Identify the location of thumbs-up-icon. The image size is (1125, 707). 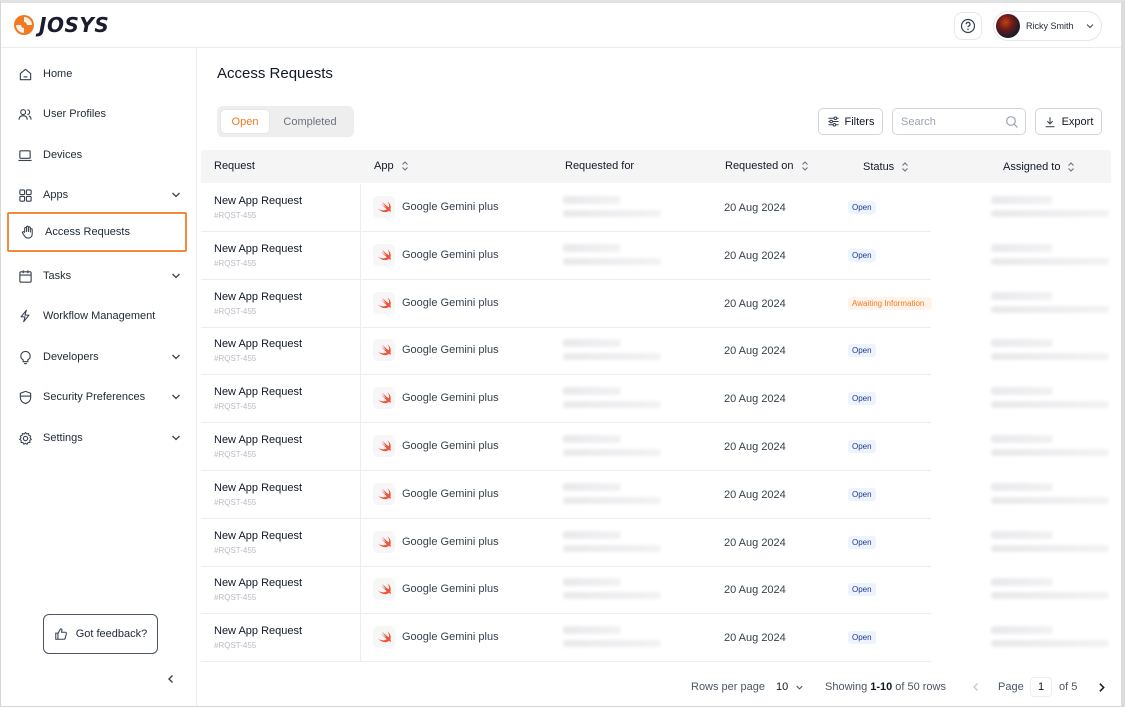
(60, 634).